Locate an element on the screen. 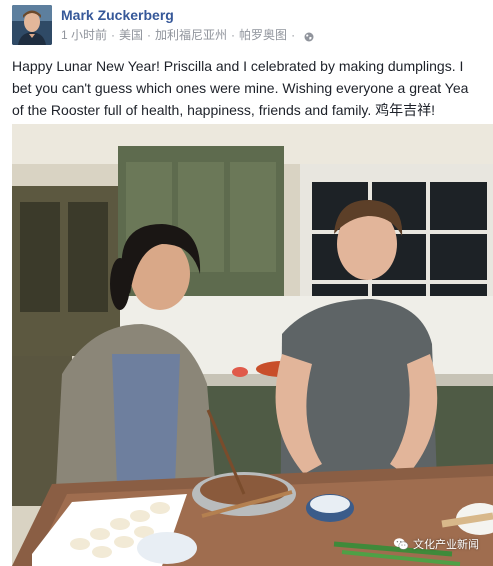 This screenshot has width=493, height=566. author-name: Mark Zuckerberg is located at coordinates (187, 15).